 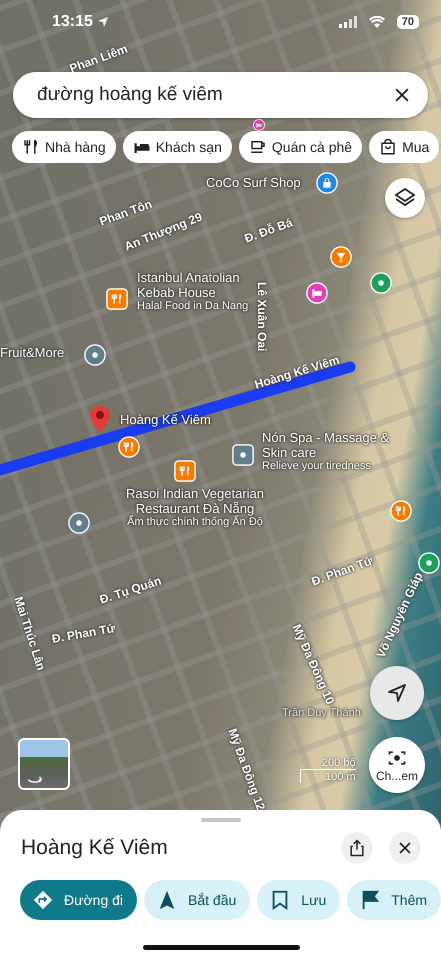 What do you see at coordinates (404, 147) in the screenshot?
I see `category-chip: Mua` at bounding box center [404, 147].